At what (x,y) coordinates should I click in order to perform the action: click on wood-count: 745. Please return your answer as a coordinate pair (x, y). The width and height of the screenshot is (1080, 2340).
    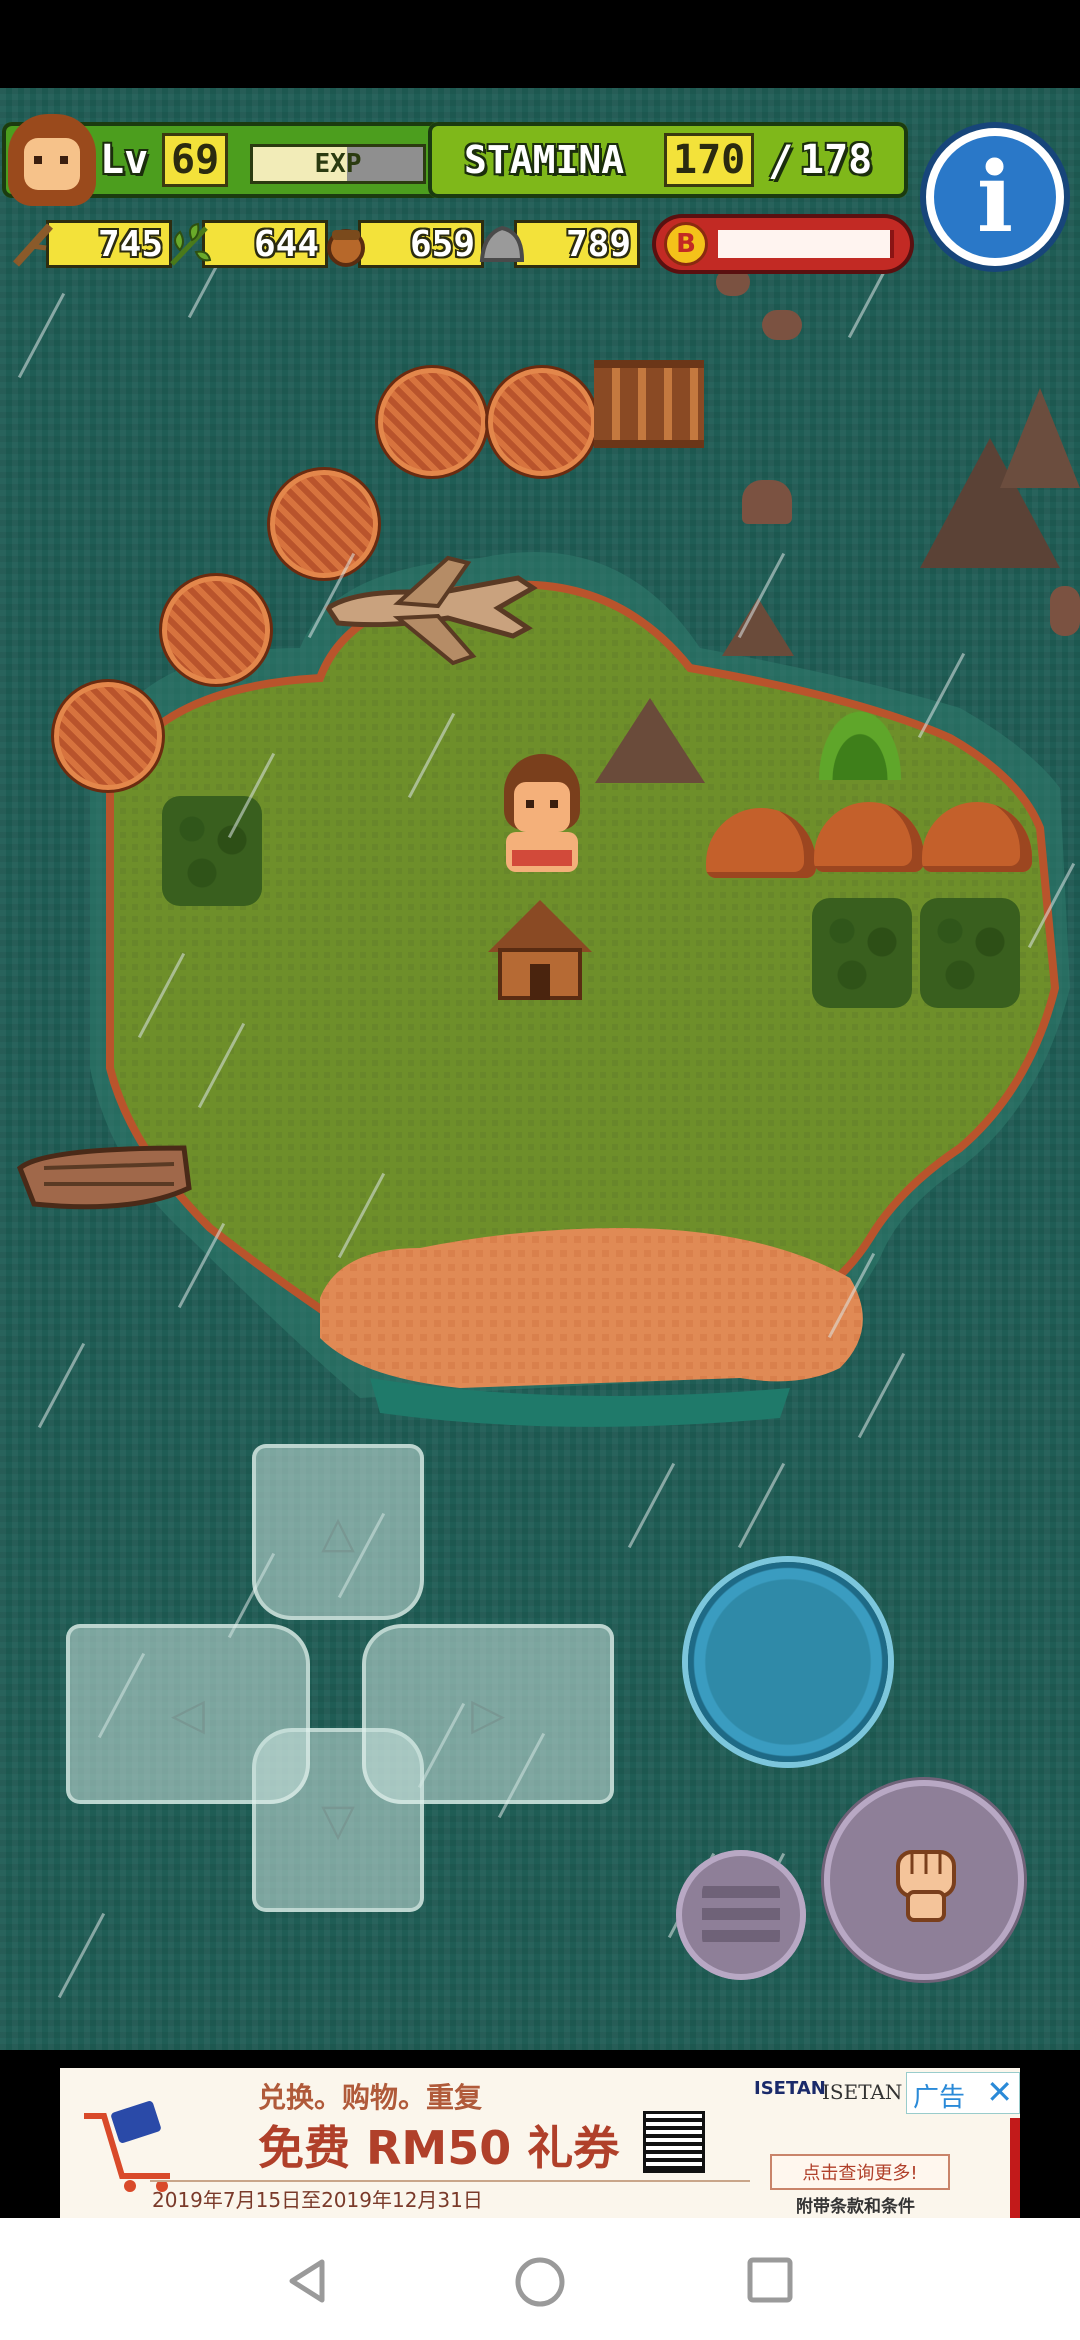
    Looking at the image, I should click on (109, 244).